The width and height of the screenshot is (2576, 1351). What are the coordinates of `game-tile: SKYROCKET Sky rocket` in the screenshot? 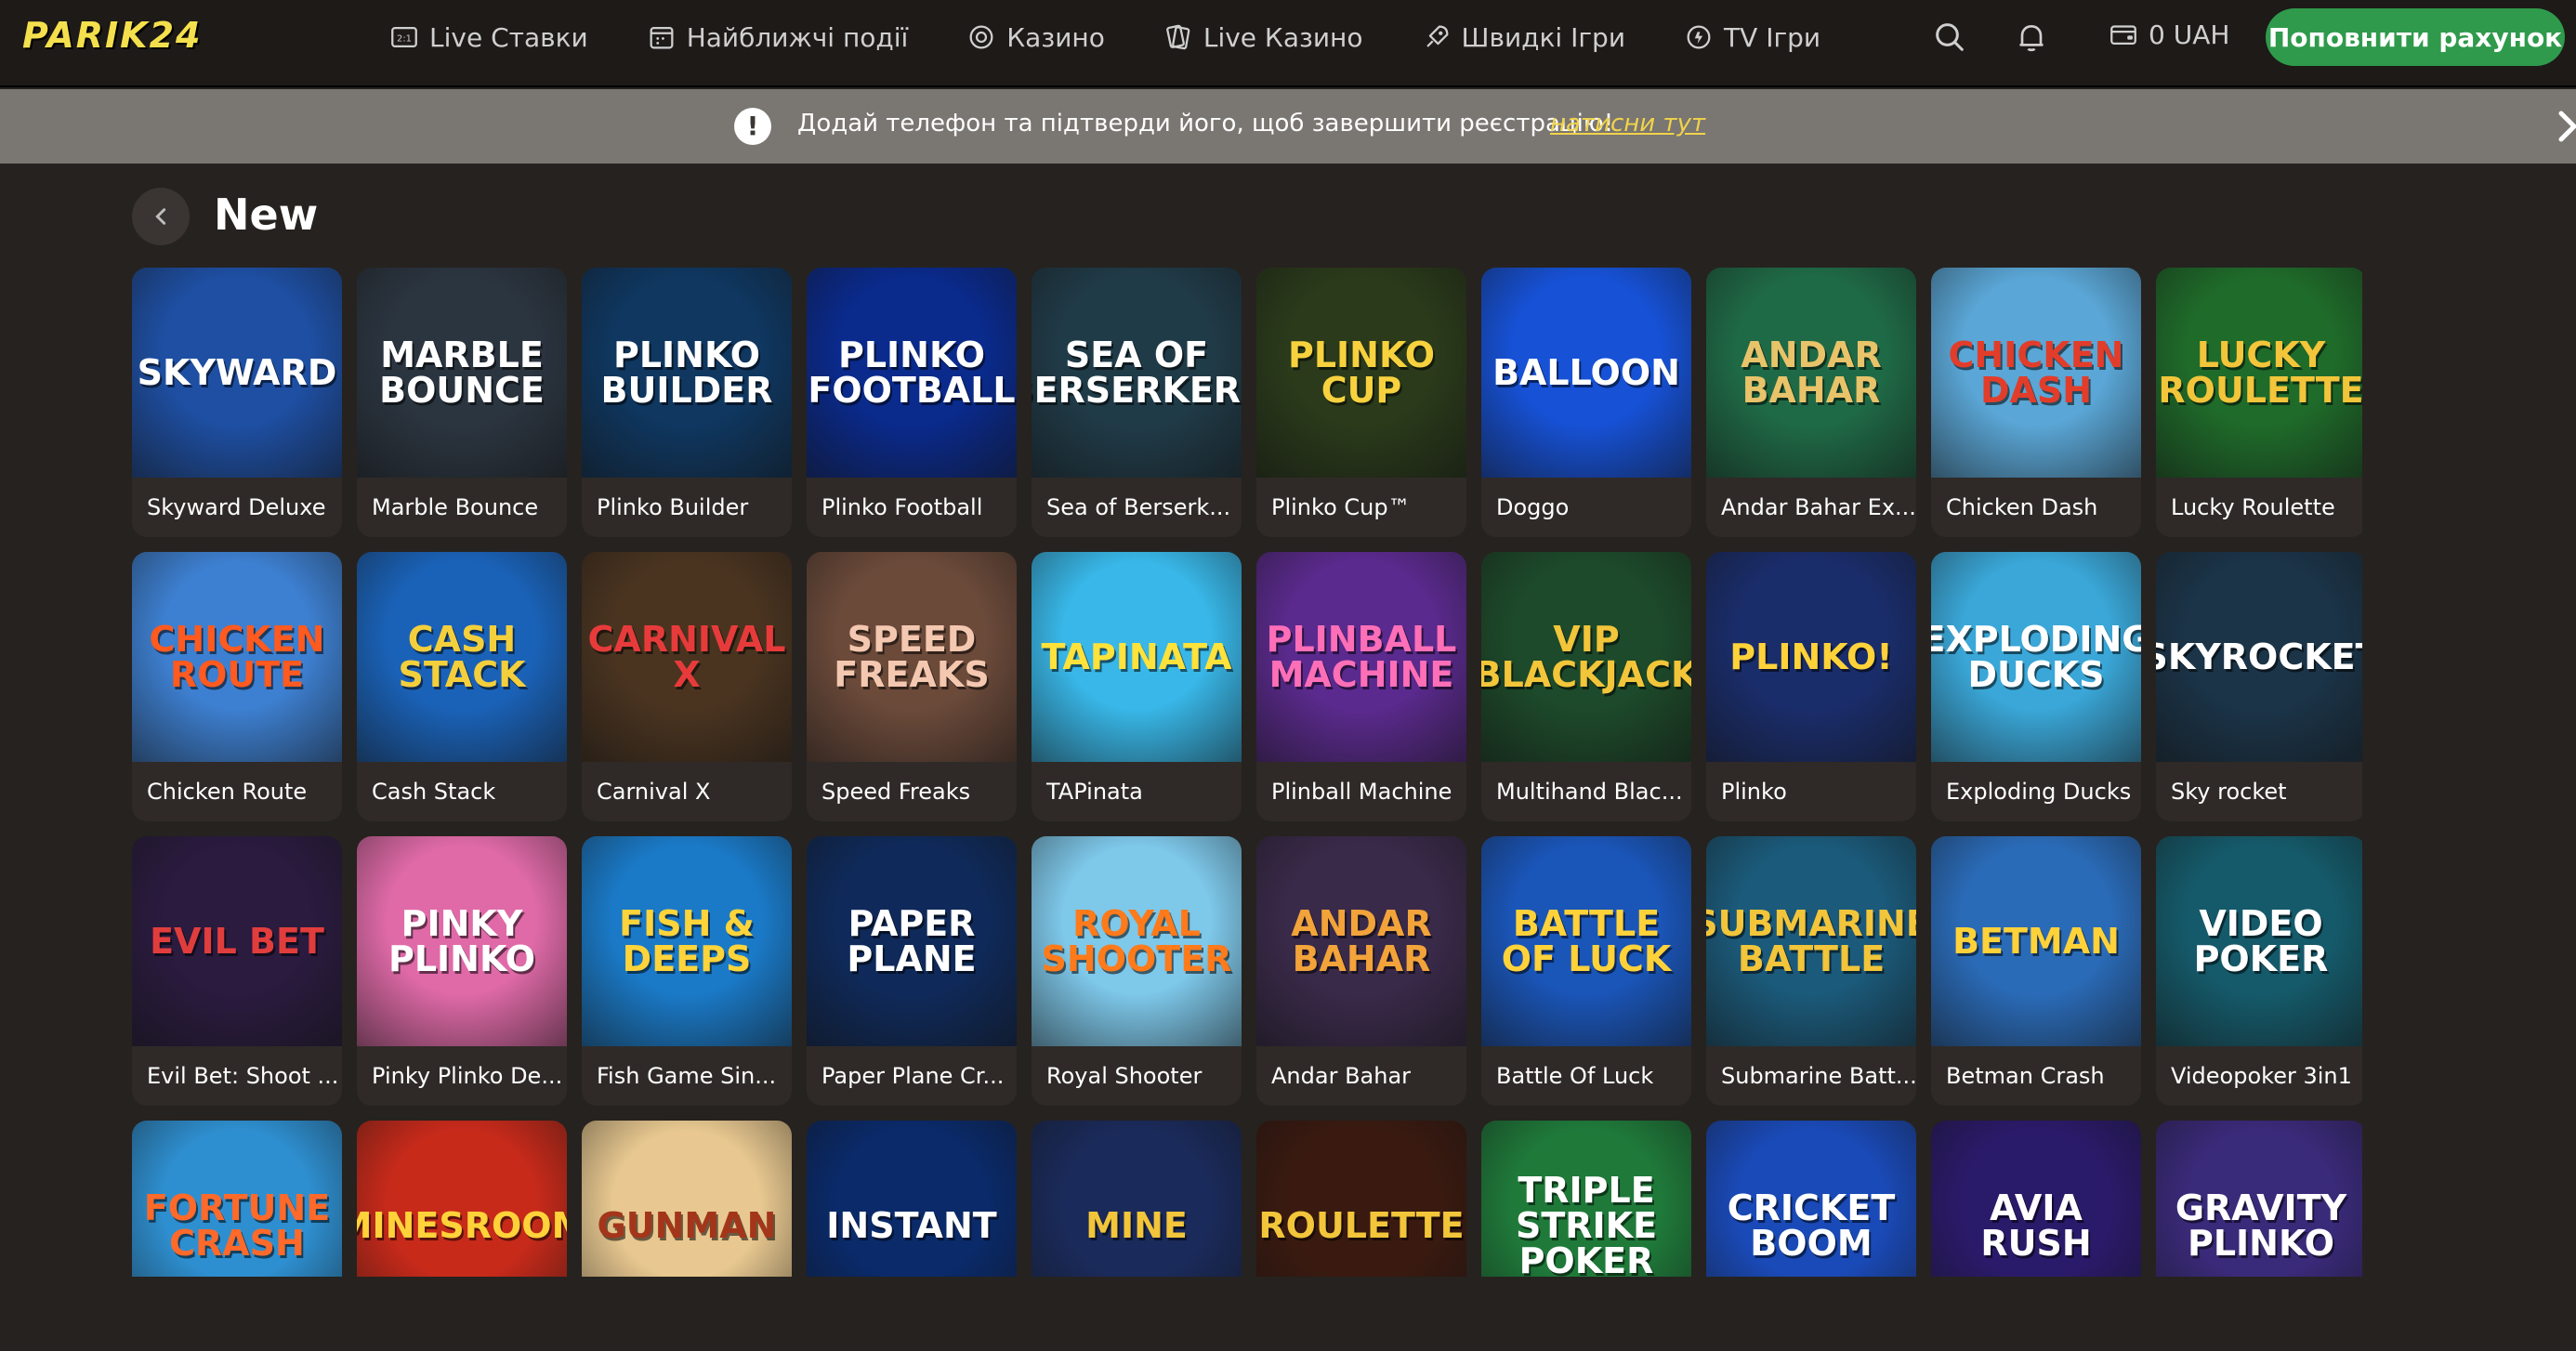 It's located at (2259, 686).